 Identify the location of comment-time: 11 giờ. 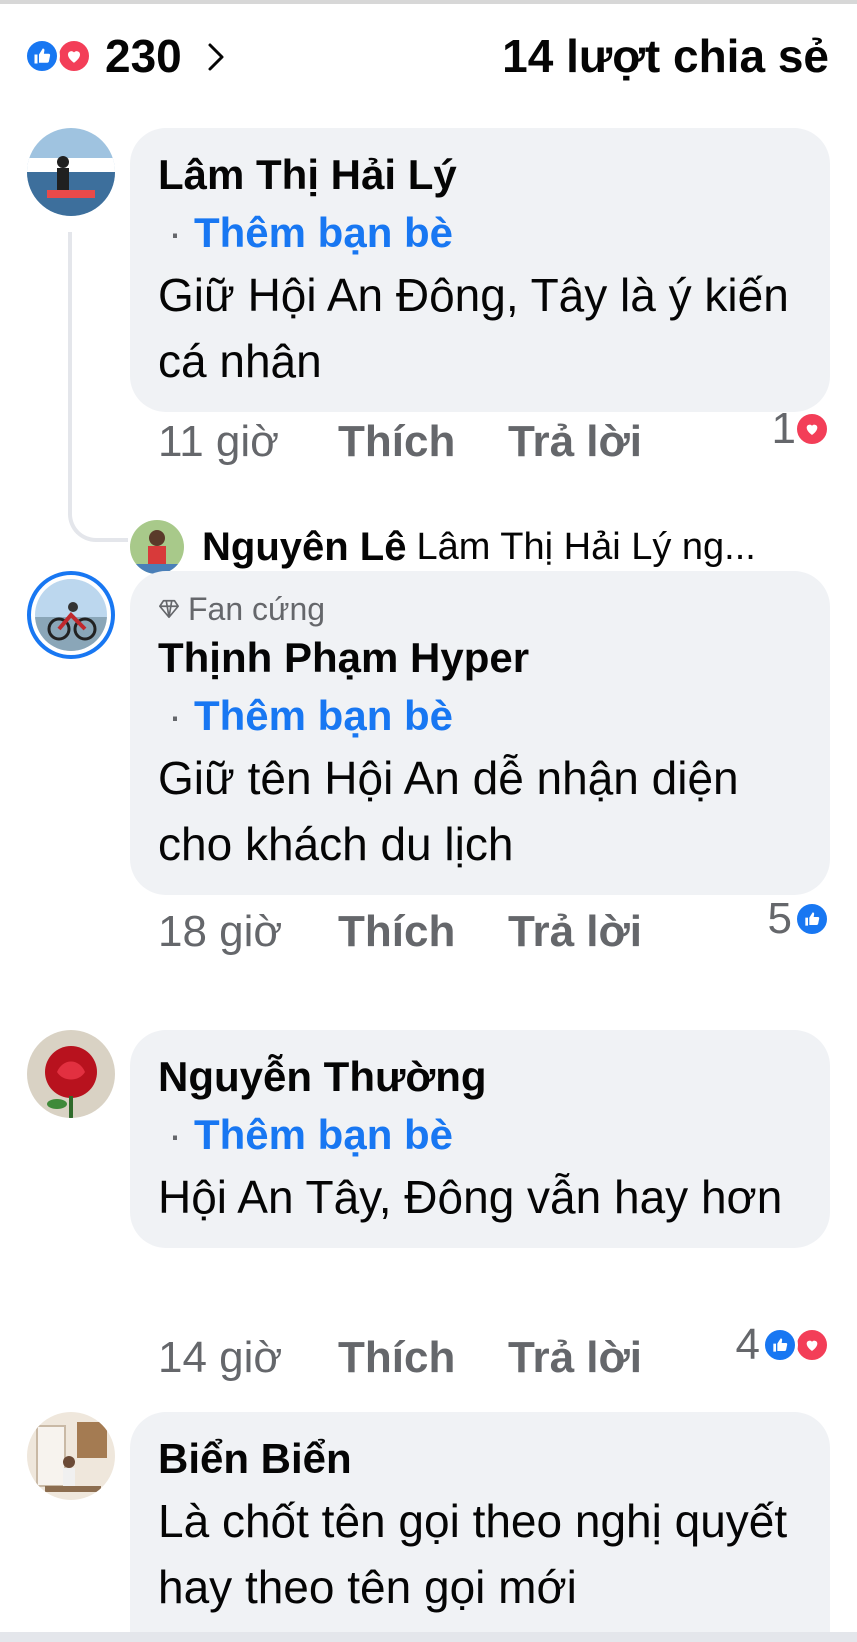
(218, 442).